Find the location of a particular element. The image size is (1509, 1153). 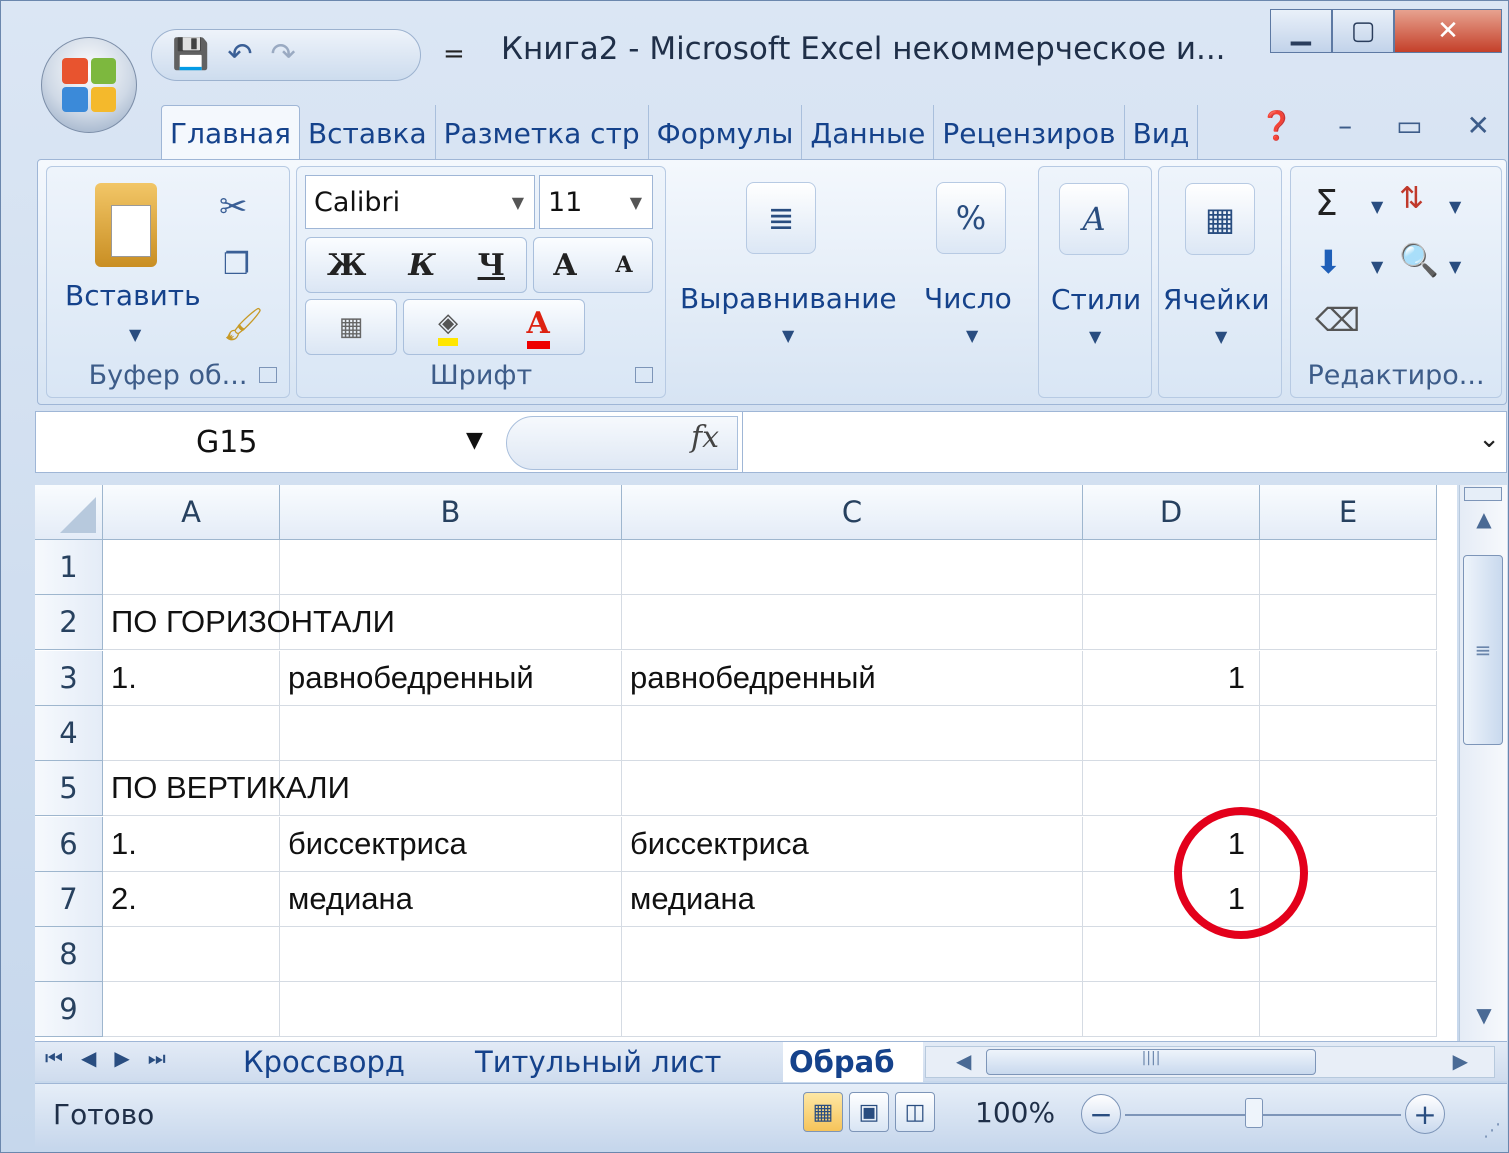

sort-filter-icon: ⇅ is located at coordinates (1411, 198).